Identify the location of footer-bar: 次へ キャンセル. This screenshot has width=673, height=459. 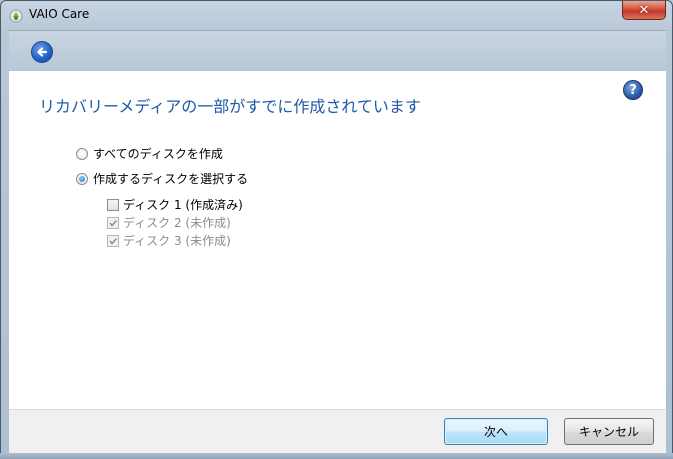
(337, 431).